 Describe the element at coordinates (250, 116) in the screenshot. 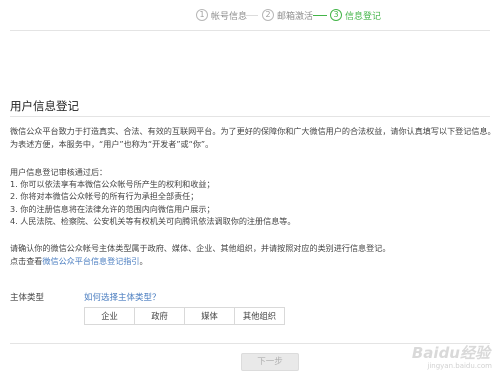

I see `title-divider` at that location.